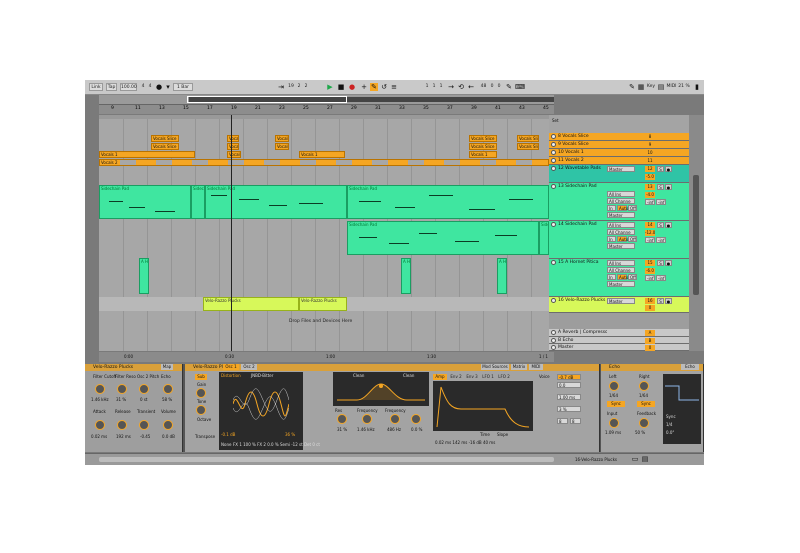 This screenshot has height=553, width=800. I want to click on time-ruler: 0:00 0:30 1:00 1:30 1 / 1, so click(326, 357).